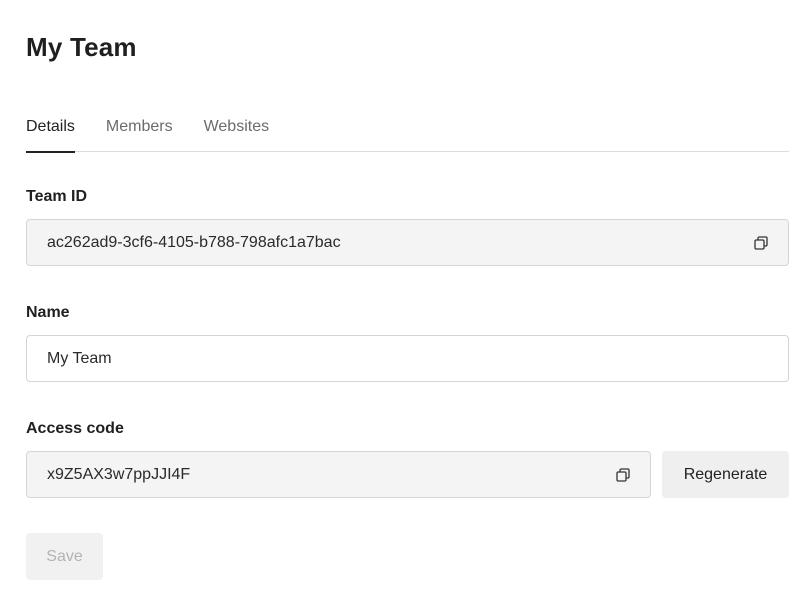 The image size is (810, 603). What do you see at coordinates (407, 242) in the screenshot?
I see `team-id-field: ac262ad9-3cf6-4105-b788-798afc1a7bac` at bounding box center [407, 242].